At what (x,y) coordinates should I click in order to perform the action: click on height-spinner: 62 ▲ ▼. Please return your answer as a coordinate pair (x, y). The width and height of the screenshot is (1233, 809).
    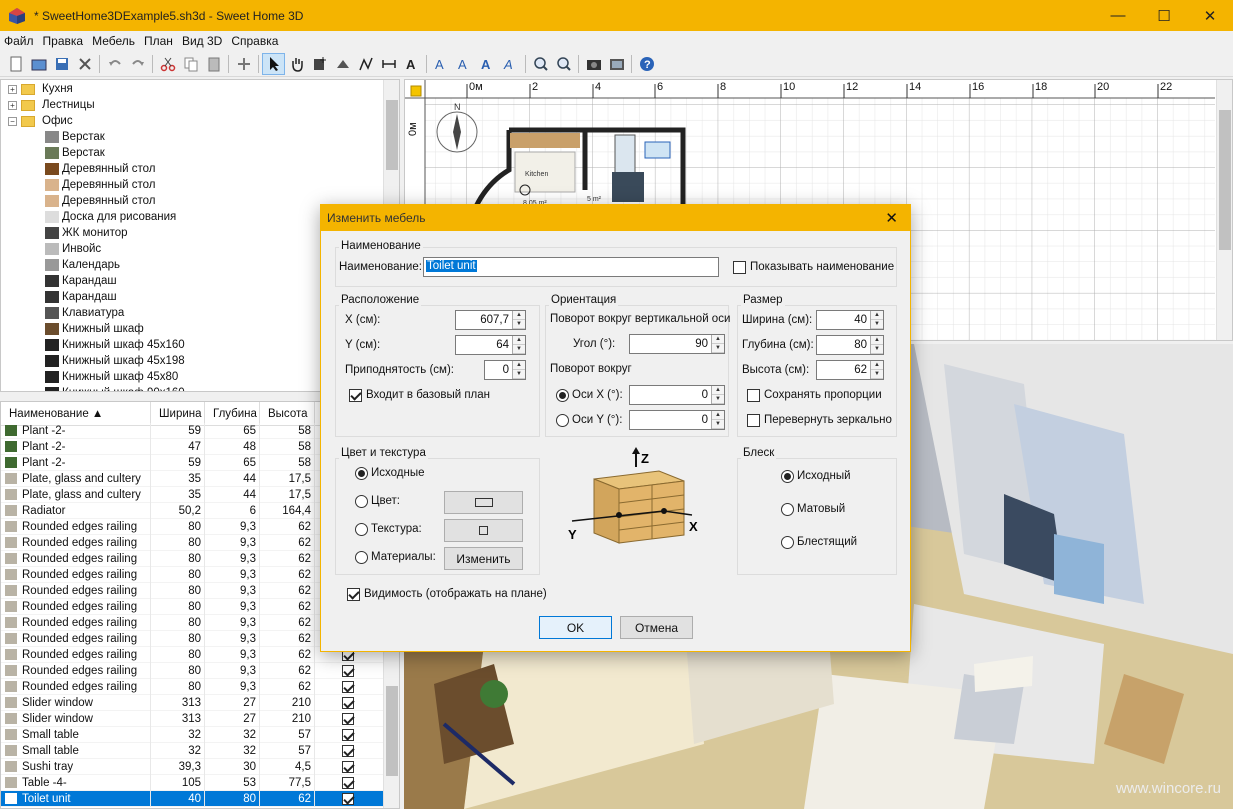
    Looking at the image, I should click on (850, 370).